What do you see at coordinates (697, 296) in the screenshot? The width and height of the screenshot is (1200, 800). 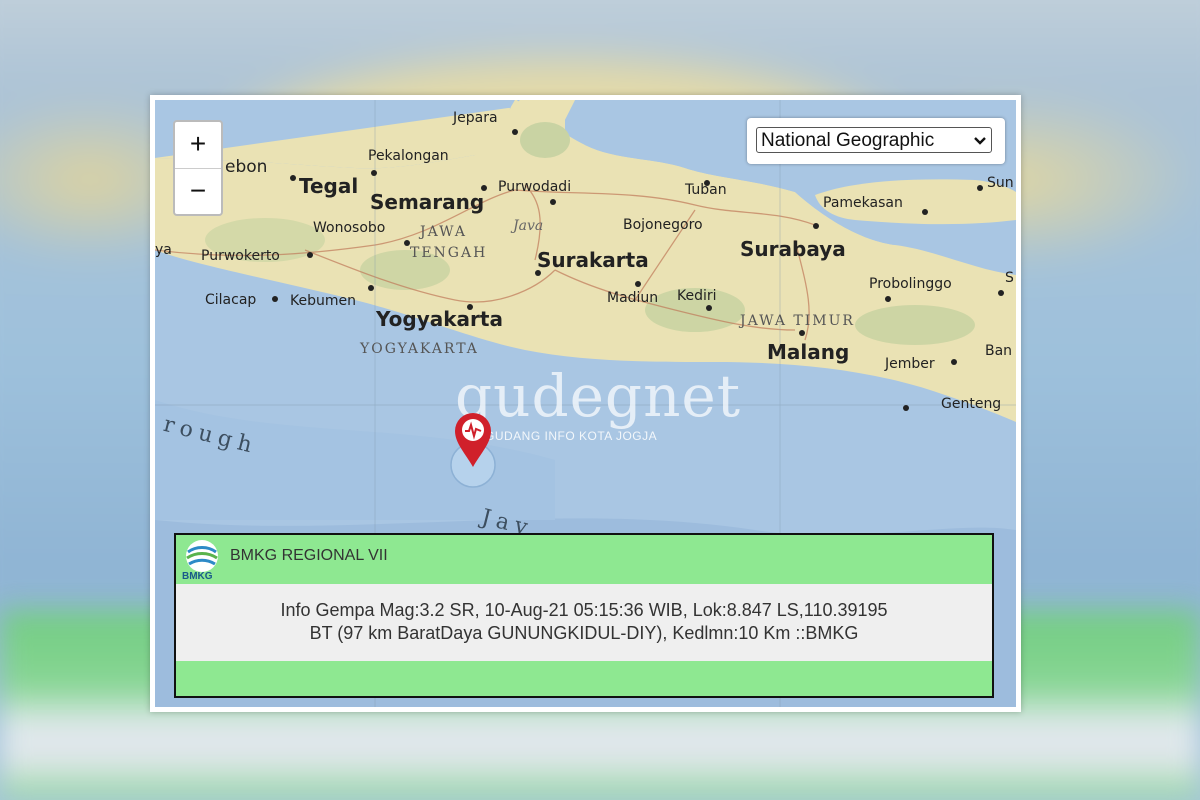 I see `city-kediri: Kediri` at bounding box center [697, 296].